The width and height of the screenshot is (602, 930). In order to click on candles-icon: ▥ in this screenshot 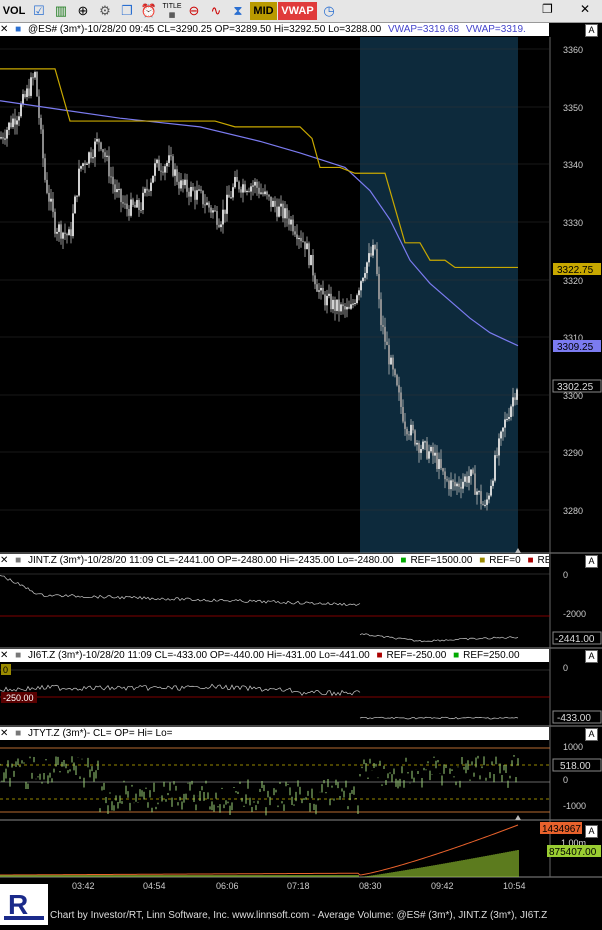, I will do `click(61, 11)`.